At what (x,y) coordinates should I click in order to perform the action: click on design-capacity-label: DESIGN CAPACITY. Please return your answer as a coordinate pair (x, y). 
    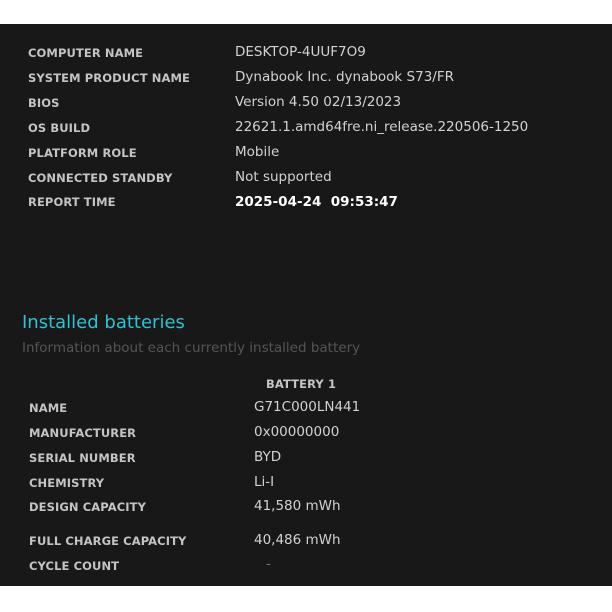
    Looking at the image, I should click on (88, 507).